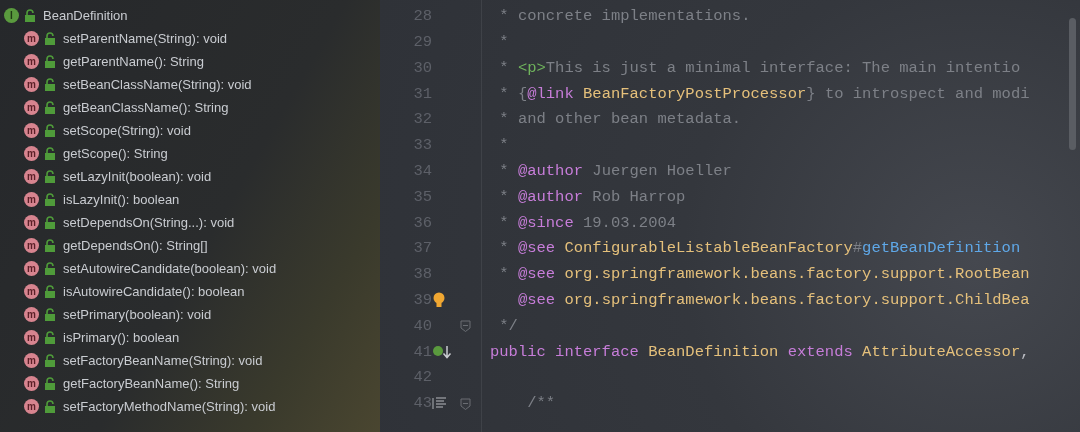 This screenshot has width=1080, height=432. Describe the element at coordinates (442, 352) in the screenshot. I see `implemented-icon` at that location.